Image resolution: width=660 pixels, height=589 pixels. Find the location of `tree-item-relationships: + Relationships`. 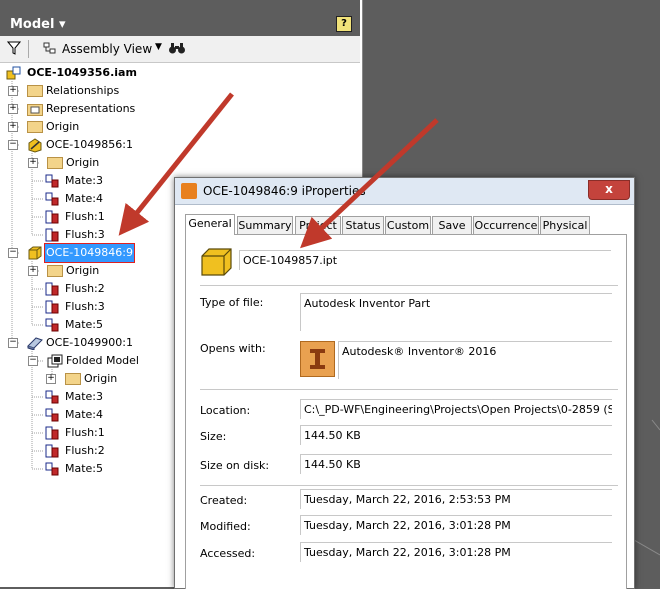

tree-item-relationships: + Relationships is located at coordinates (158, 91).